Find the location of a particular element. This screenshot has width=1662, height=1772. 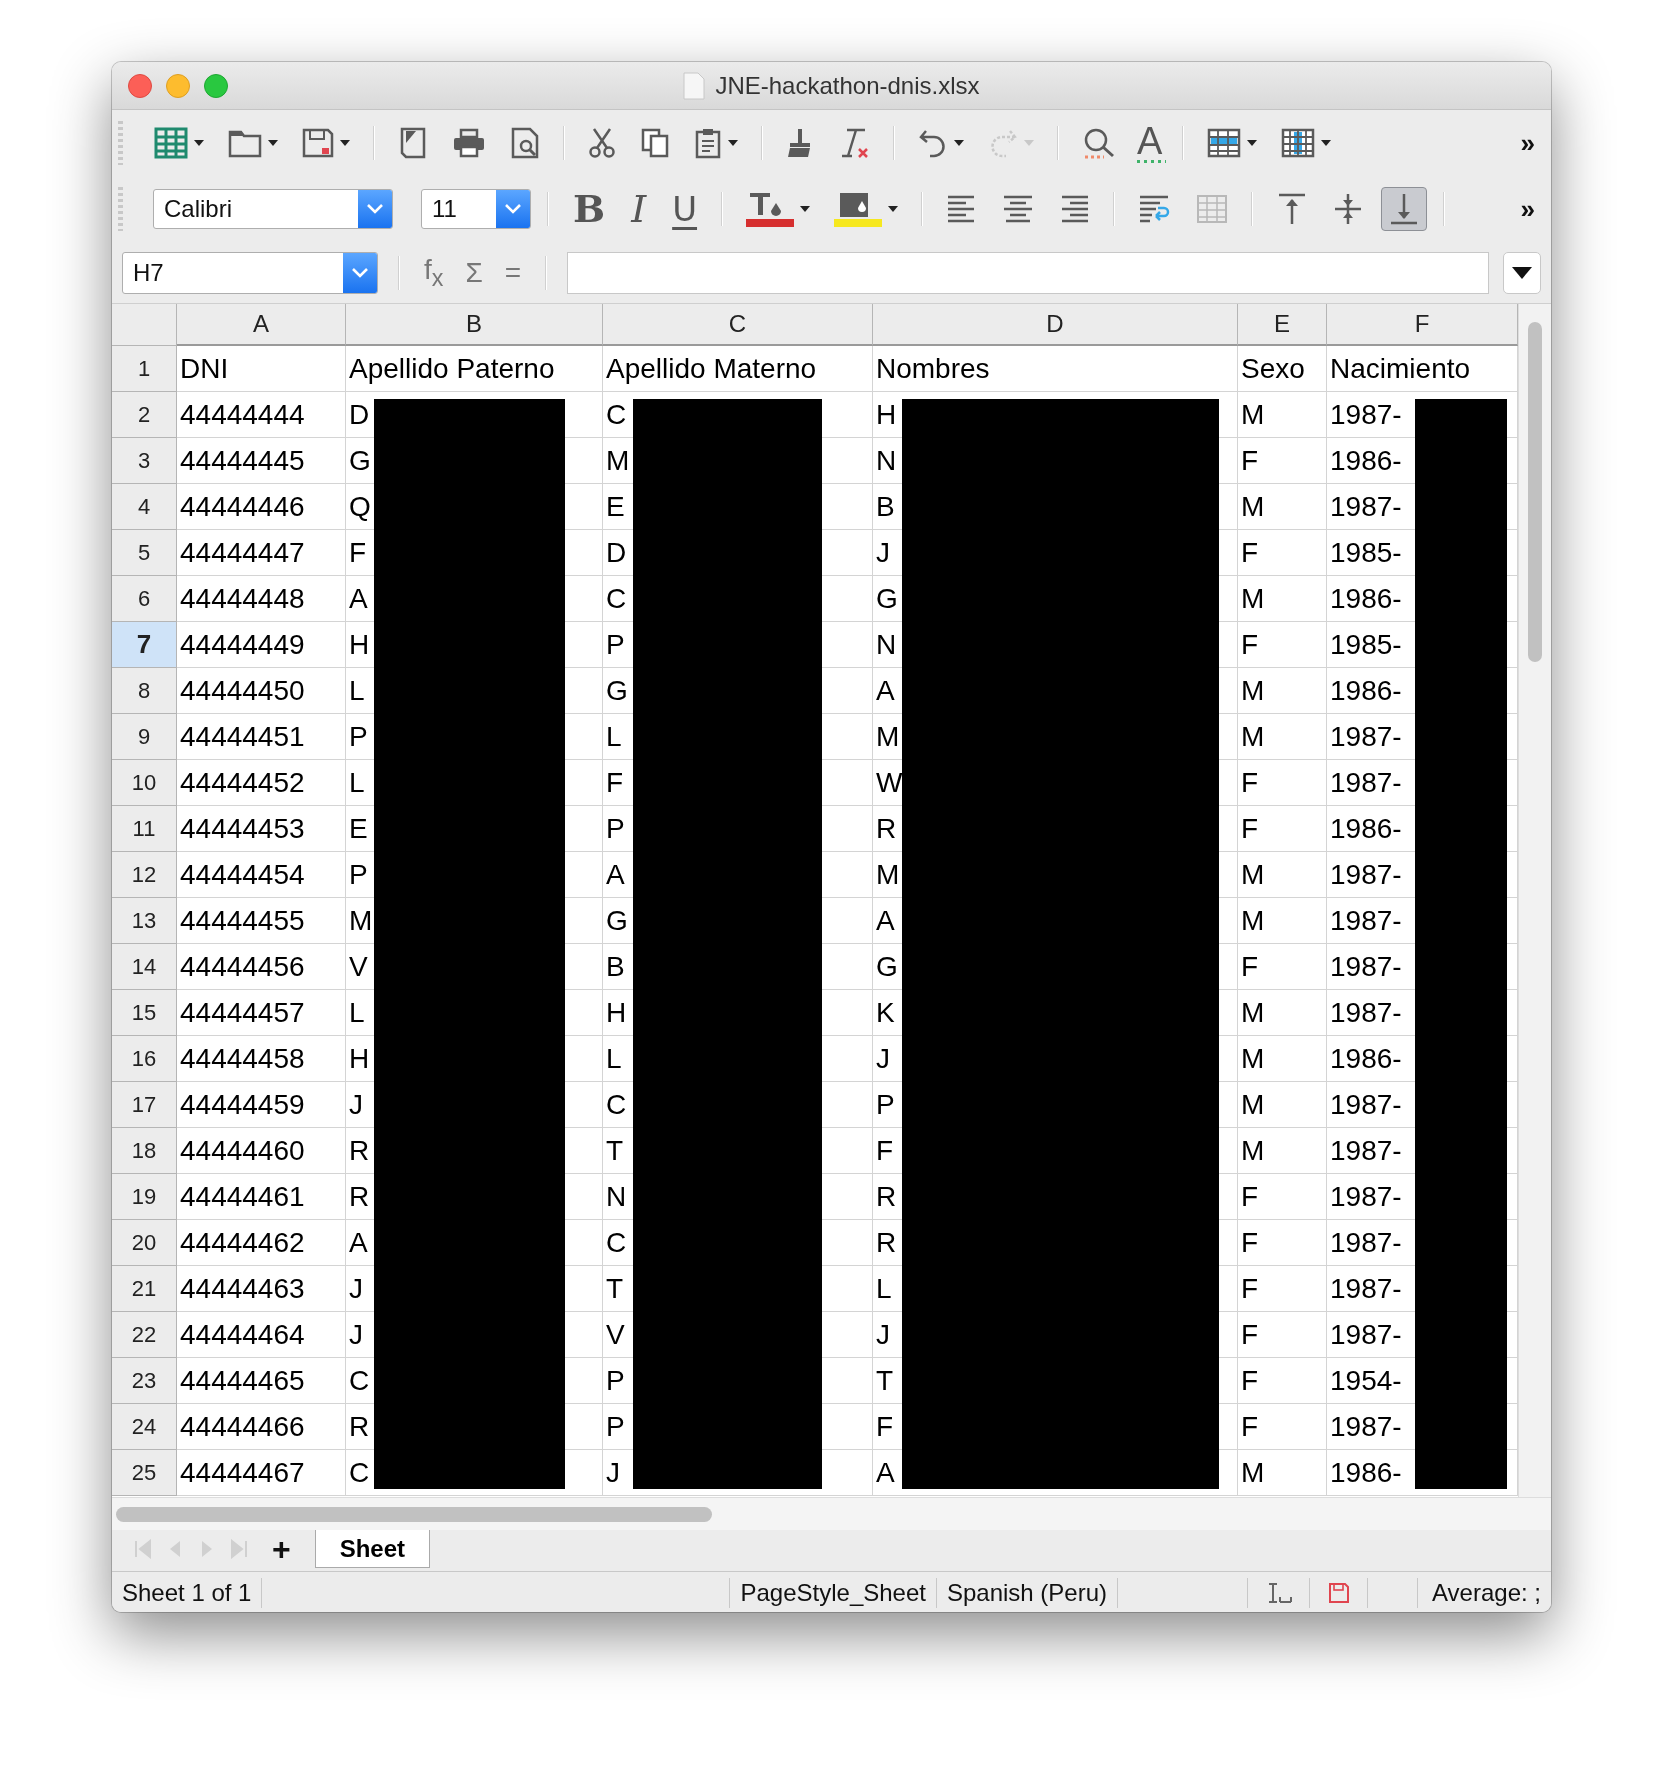

bold-button: B is located at coordinates (589, 209).